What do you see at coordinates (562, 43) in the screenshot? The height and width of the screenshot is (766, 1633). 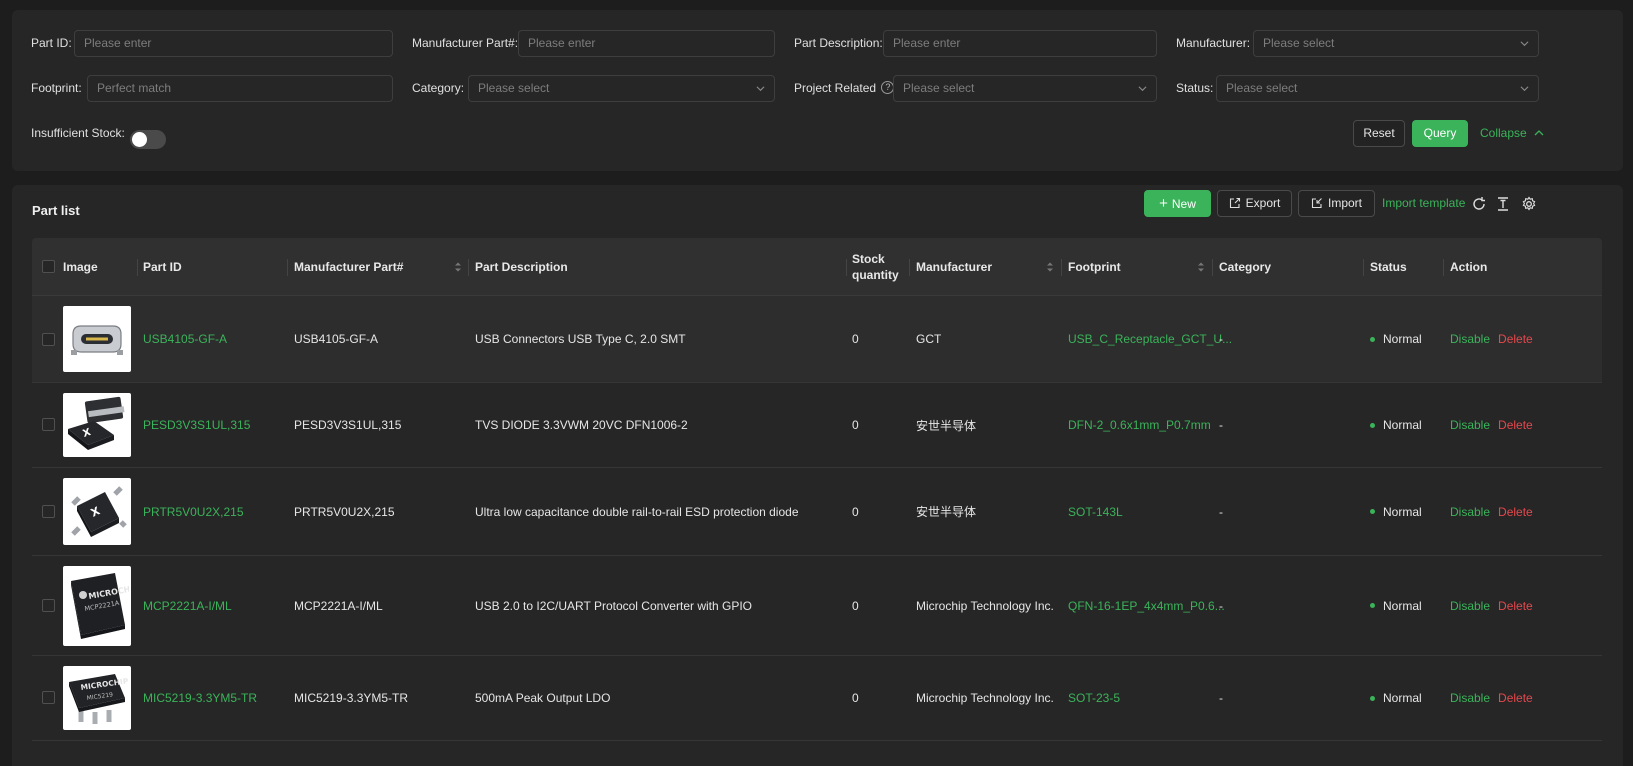 I see `manufacturer-part-placeholder: Please enter` at bounding box center [562, 43].